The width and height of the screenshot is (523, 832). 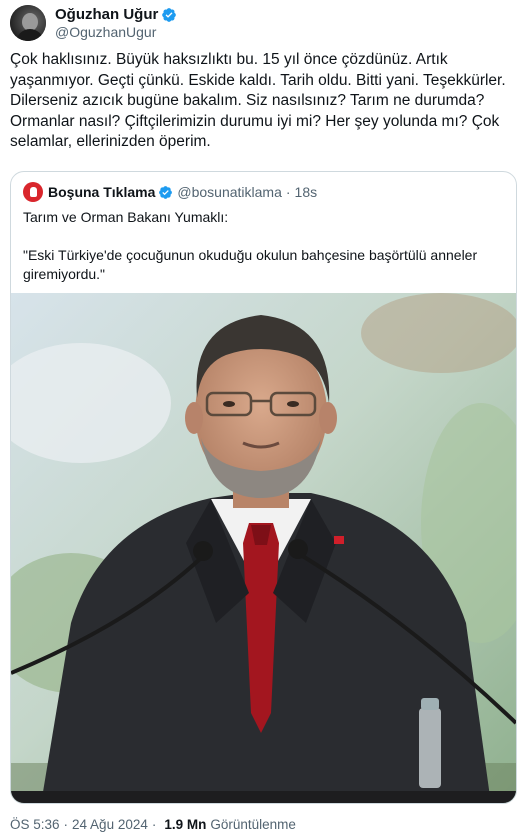 I want to click on tweet-header: Oğuzhan Uğur @OguzhanUgur, so click(x=93, y=23).